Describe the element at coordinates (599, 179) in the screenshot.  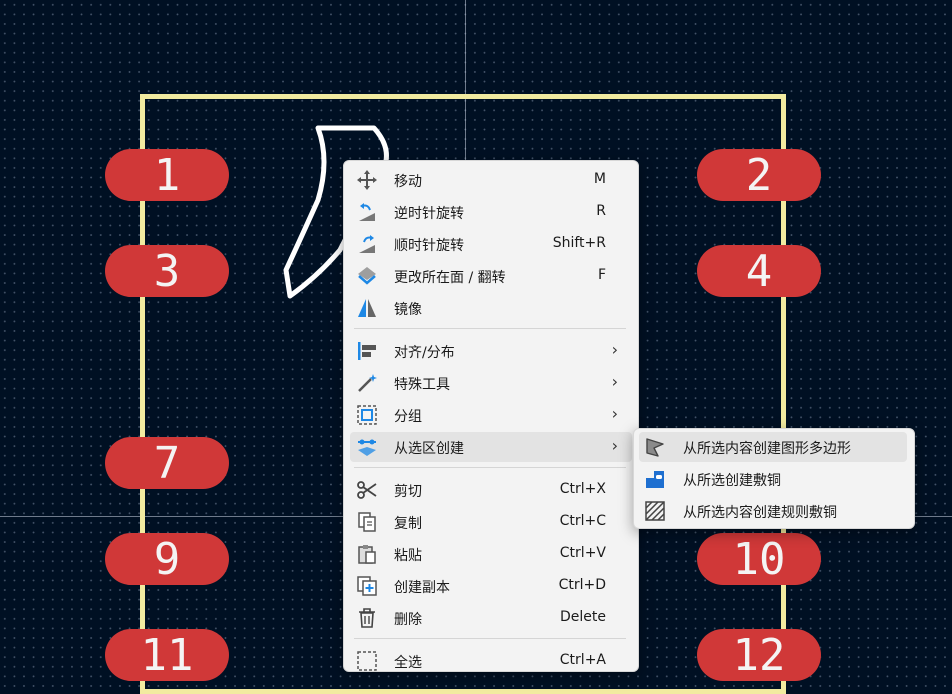
I see `menu-item-shortcut: M` at that location.